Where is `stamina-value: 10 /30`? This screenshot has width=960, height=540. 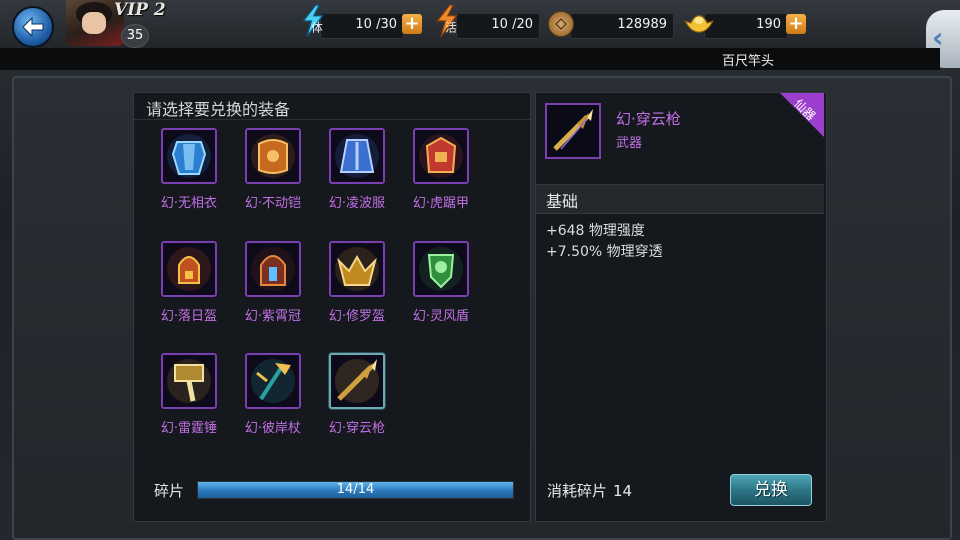
stamina-value: 10 /30 is located at coordinates (376, 24).